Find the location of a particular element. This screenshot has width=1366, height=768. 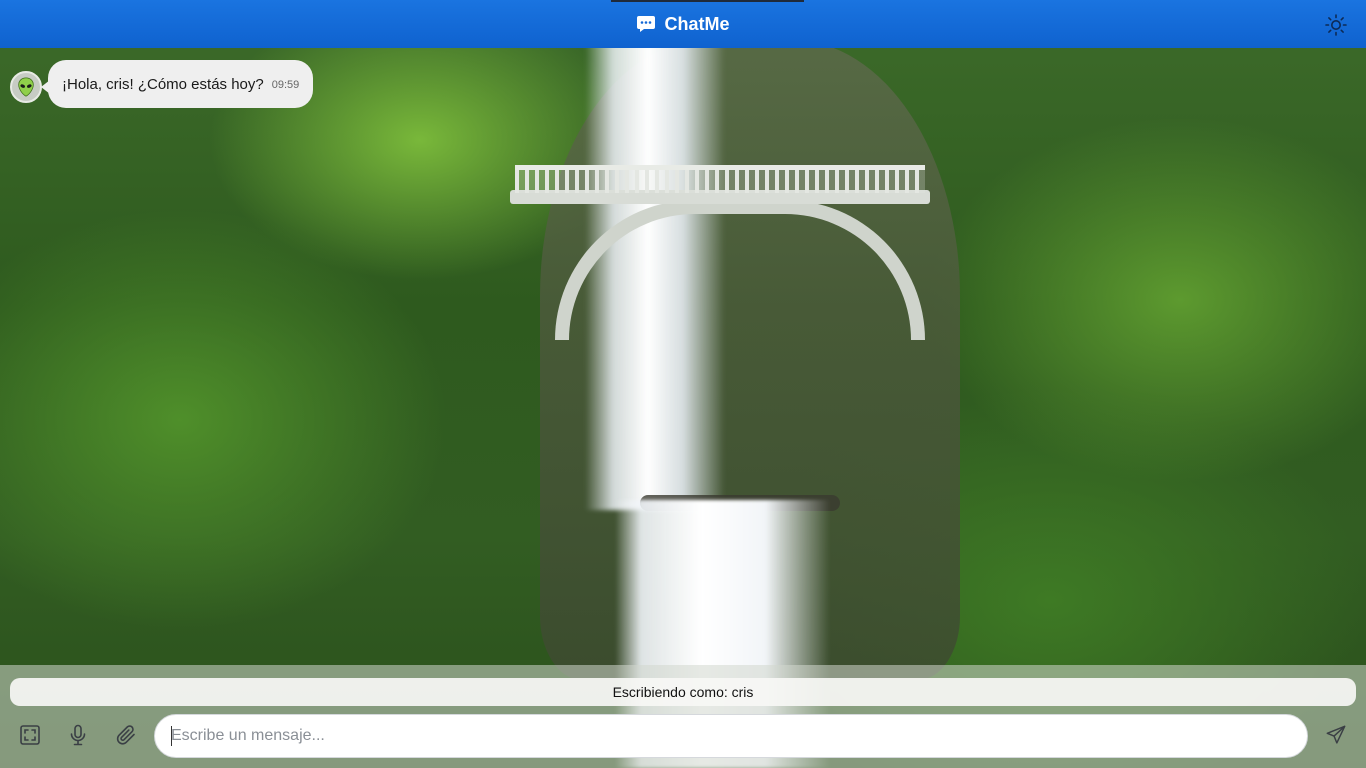

app-header: ChatMe is located at coordinates (683, 24).